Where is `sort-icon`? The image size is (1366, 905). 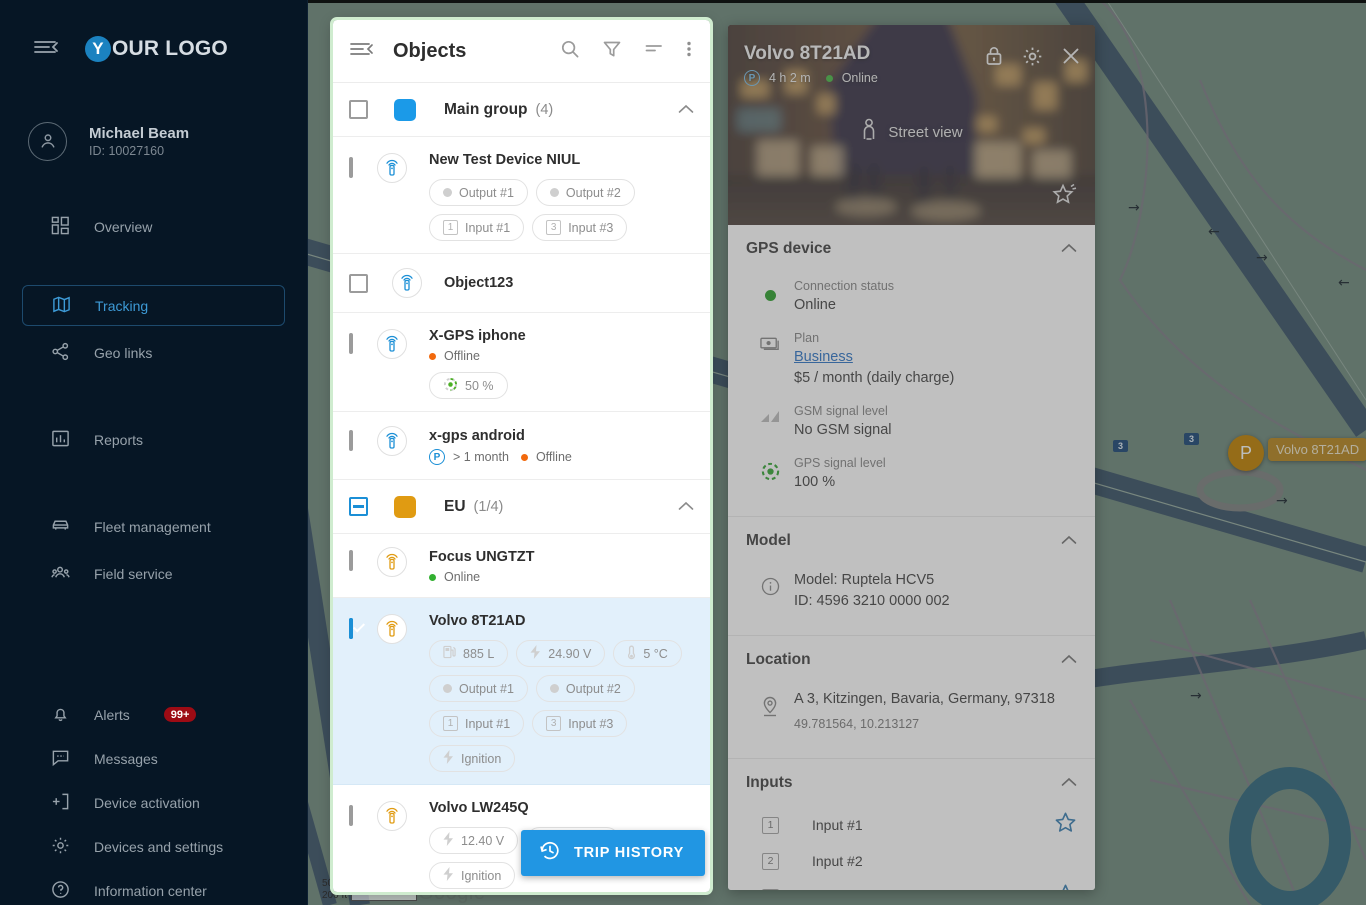 sort-icon is located at coordinates (654, 51).